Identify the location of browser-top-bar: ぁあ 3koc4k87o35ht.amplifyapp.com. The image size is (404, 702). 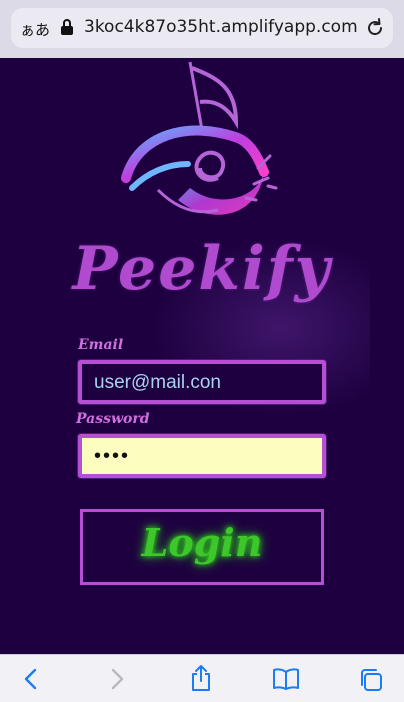
(202, 29).